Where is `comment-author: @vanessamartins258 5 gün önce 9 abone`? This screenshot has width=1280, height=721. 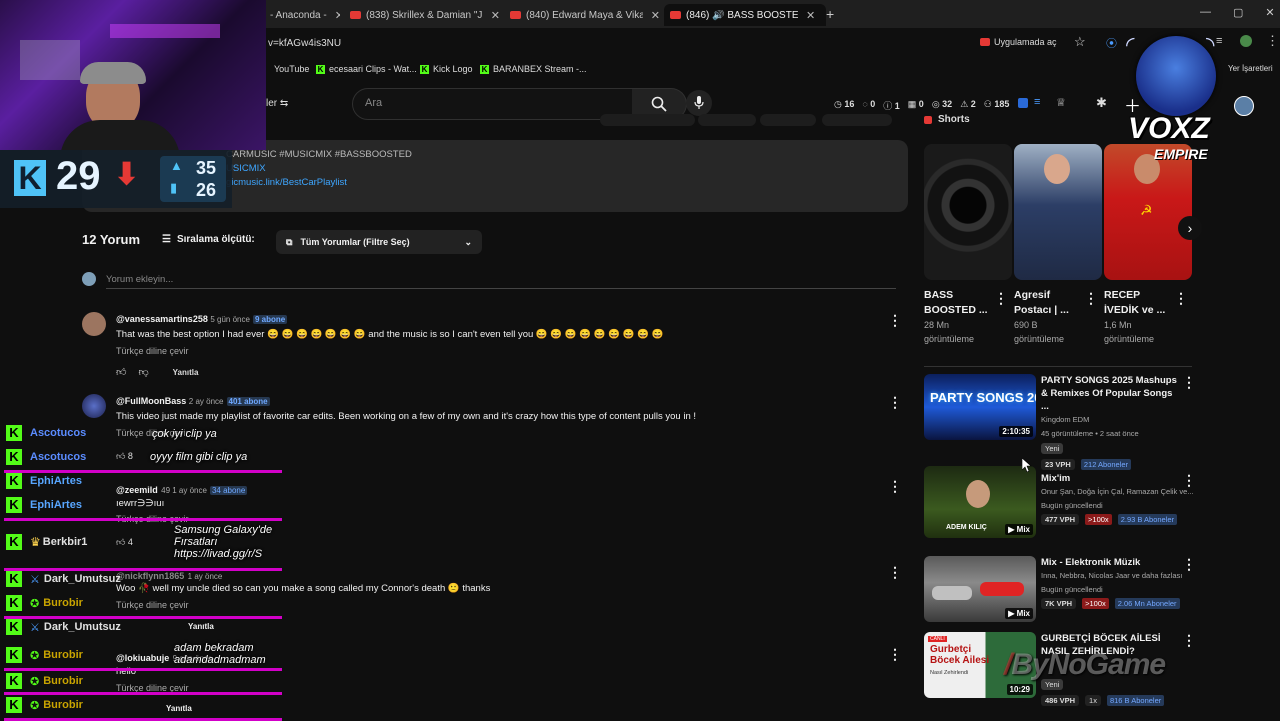 comment-author: @vanessamartins258 5 gün önce 9 abone is located at coordinates (202, 319).